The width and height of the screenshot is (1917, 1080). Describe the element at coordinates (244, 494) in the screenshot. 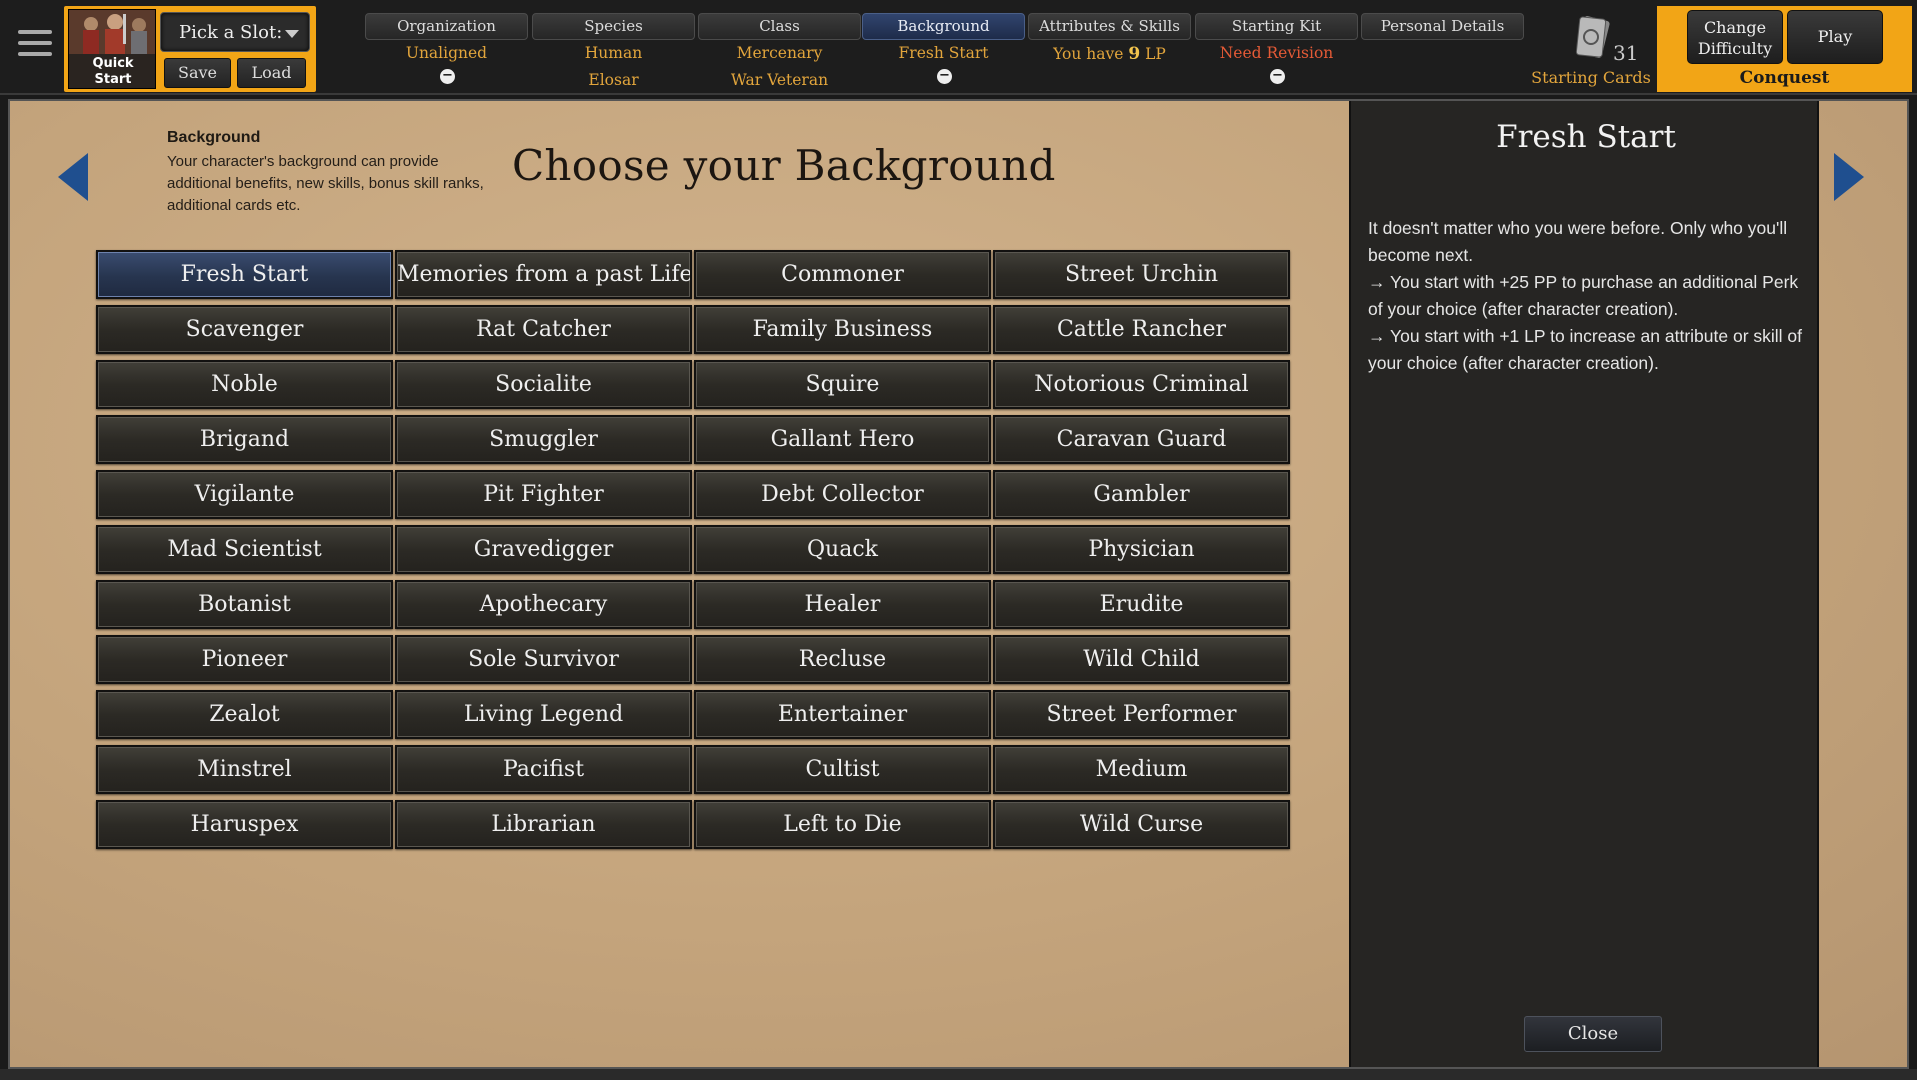

I see `background-option-button: Vigilante` at that location.